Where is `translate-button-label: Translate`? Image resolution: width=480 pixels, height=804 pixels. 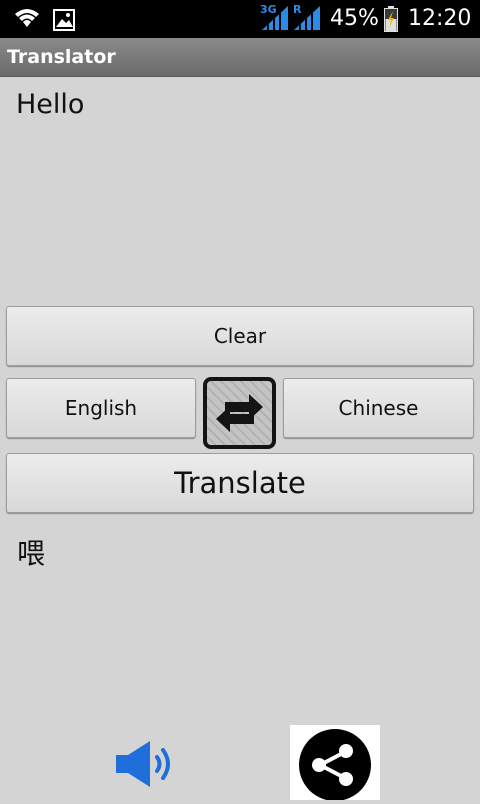
translate-button-label: Translate is located at coordinates (240, 483).